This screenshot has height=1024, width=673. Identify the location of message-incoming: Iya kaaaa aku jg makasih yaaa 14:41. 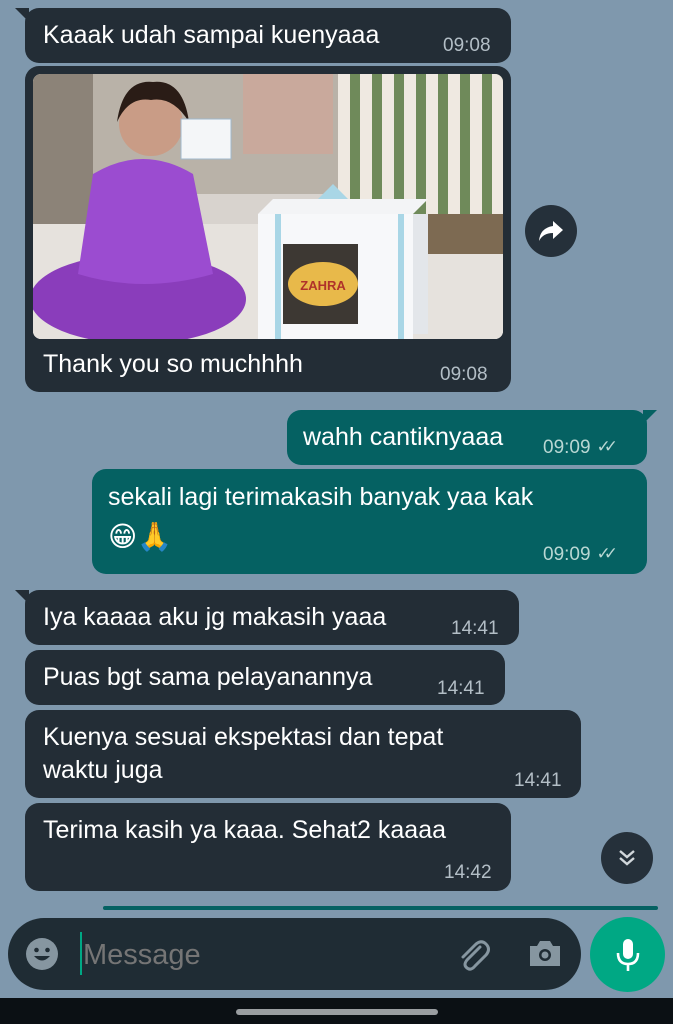
(267, 617).